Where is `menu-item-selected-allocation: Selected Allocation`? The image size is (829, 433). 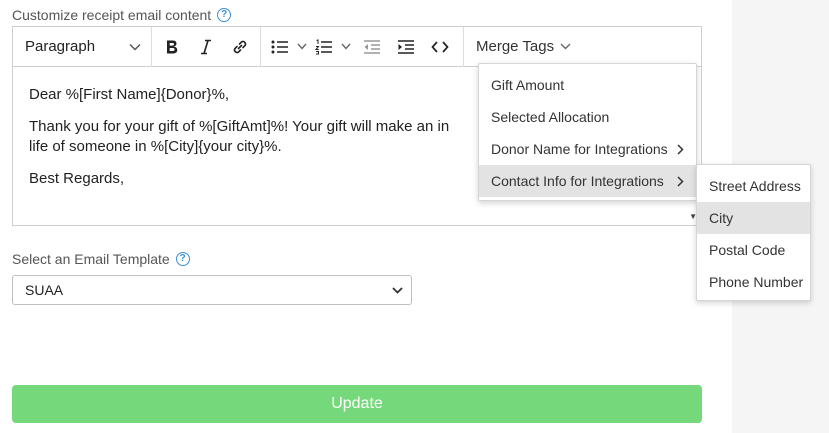 menu-item-selected-allocation: Selected Allocation is located at coordinates (587, 117).